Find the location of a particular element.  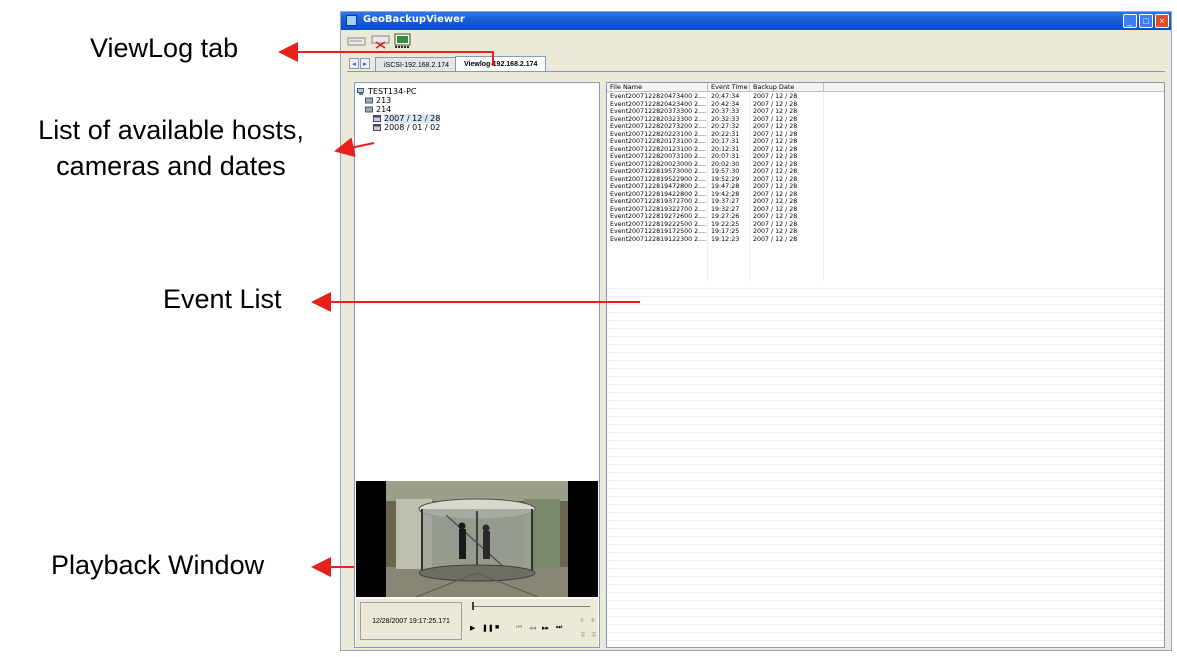

date-label: 2007 / 12 / 28 is located at coordinates (412, 118).